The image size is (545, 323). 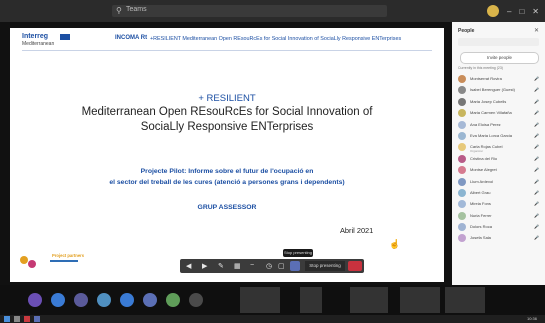 I want to click on search-icon: ⚲, so click(x=119, y=10).